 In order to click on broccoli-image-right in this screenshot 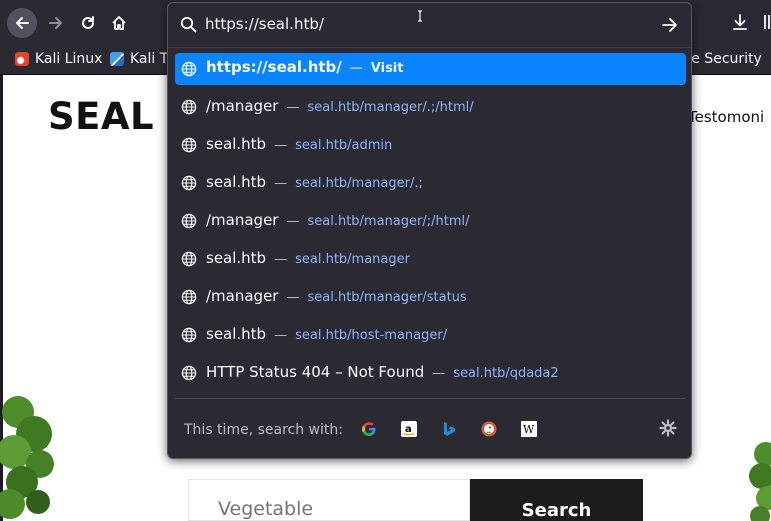, I will do `click(760, 481)`.